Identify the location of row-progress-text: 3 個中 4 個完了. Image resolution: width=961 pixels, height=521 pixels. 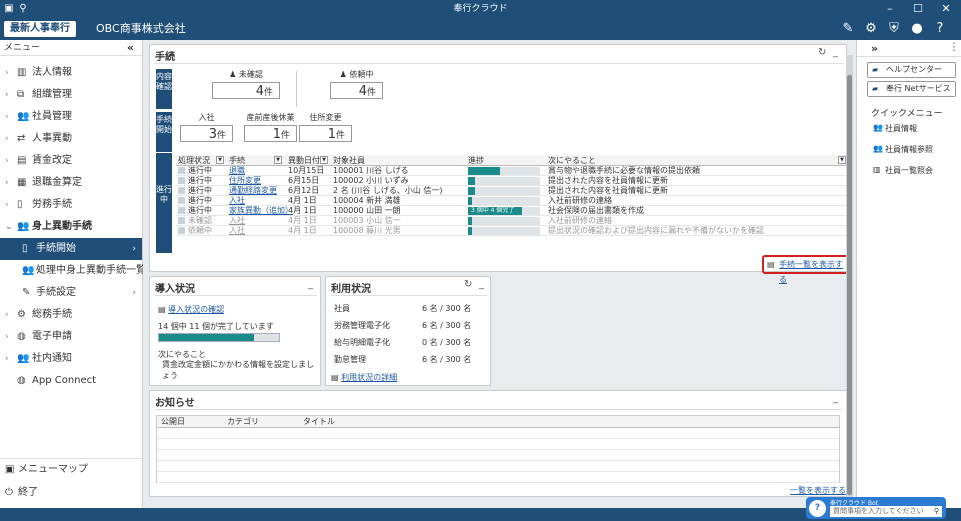
(493, 210).